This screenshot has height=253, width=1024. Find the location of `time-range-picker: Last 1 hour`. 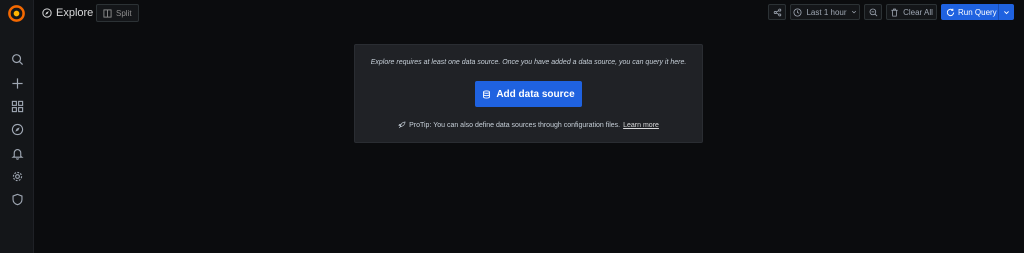

time-range-picker: Last 1 hour is located at coordinates (825, 12).